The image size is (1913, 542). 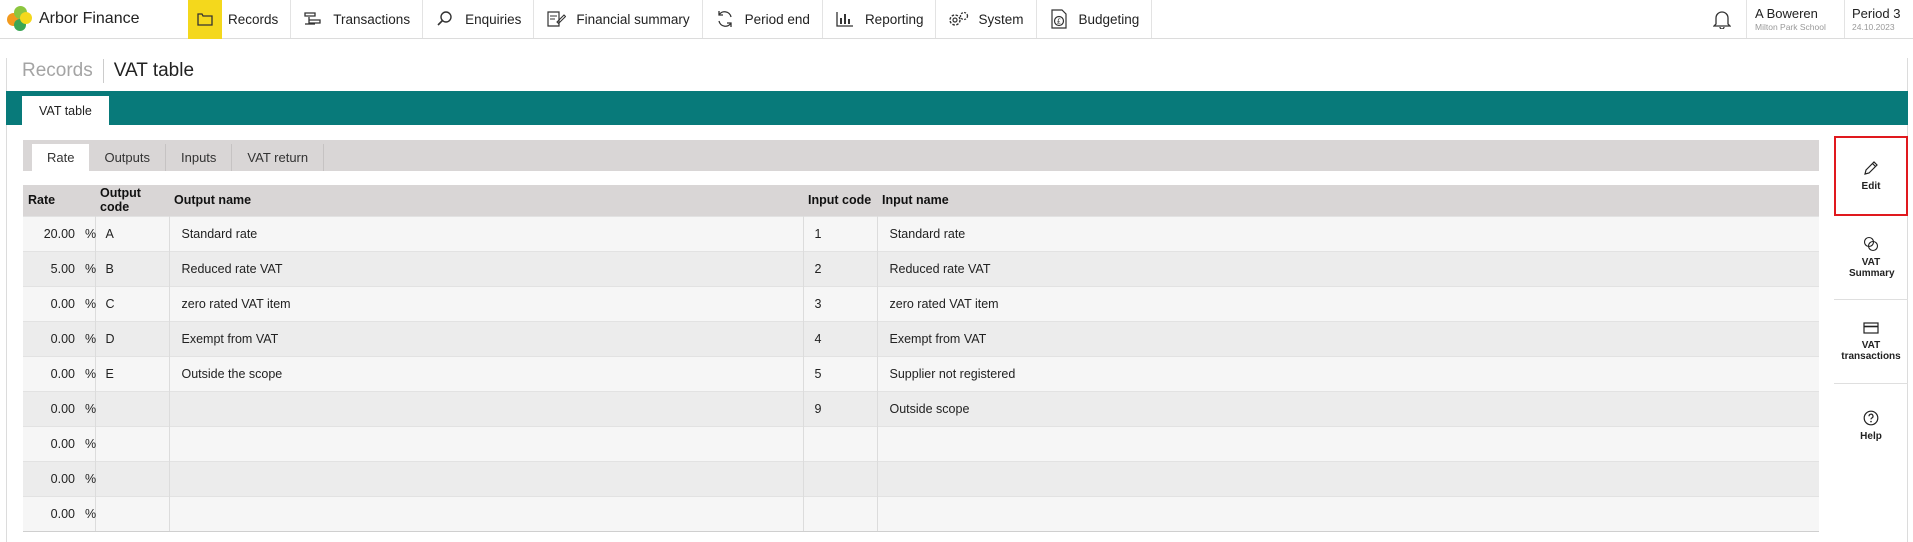 I want to click on input-name-cell: Reduced rate VAT, so click(x=1348, y=268).